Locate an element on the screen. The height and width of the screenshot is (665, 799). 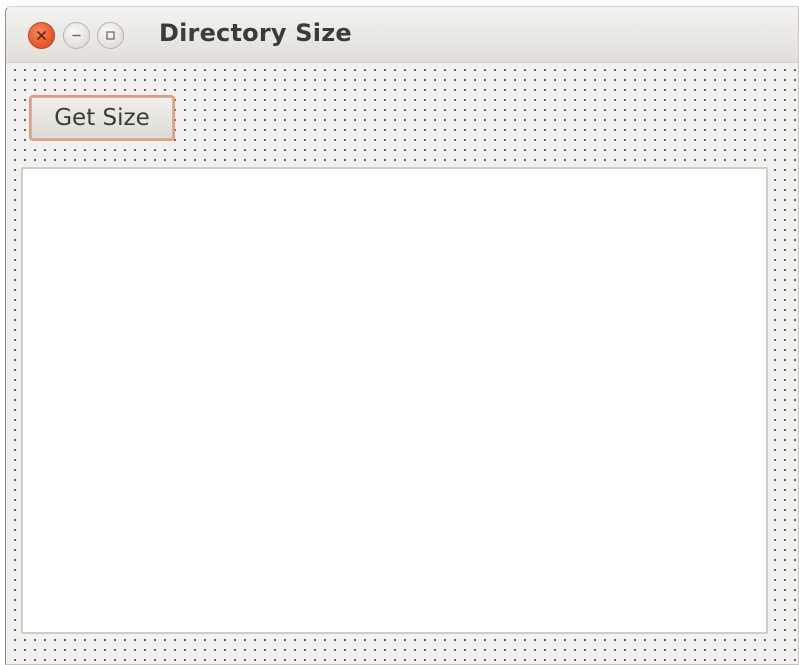
maximize-button is located at coordinates (110, 35).